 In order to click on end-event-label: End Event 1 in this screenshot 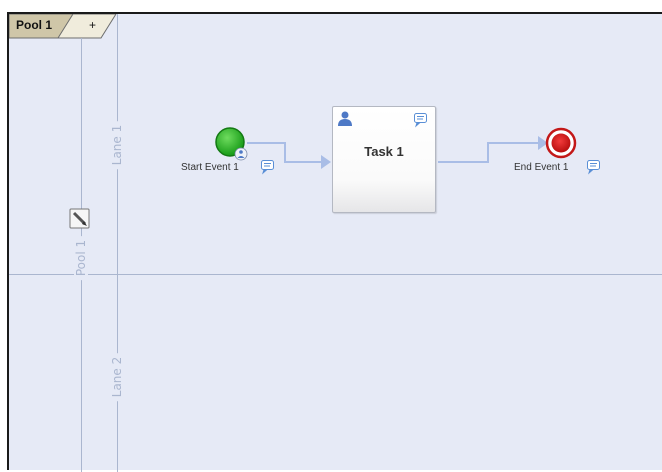, I will do `click(541, 167)`.